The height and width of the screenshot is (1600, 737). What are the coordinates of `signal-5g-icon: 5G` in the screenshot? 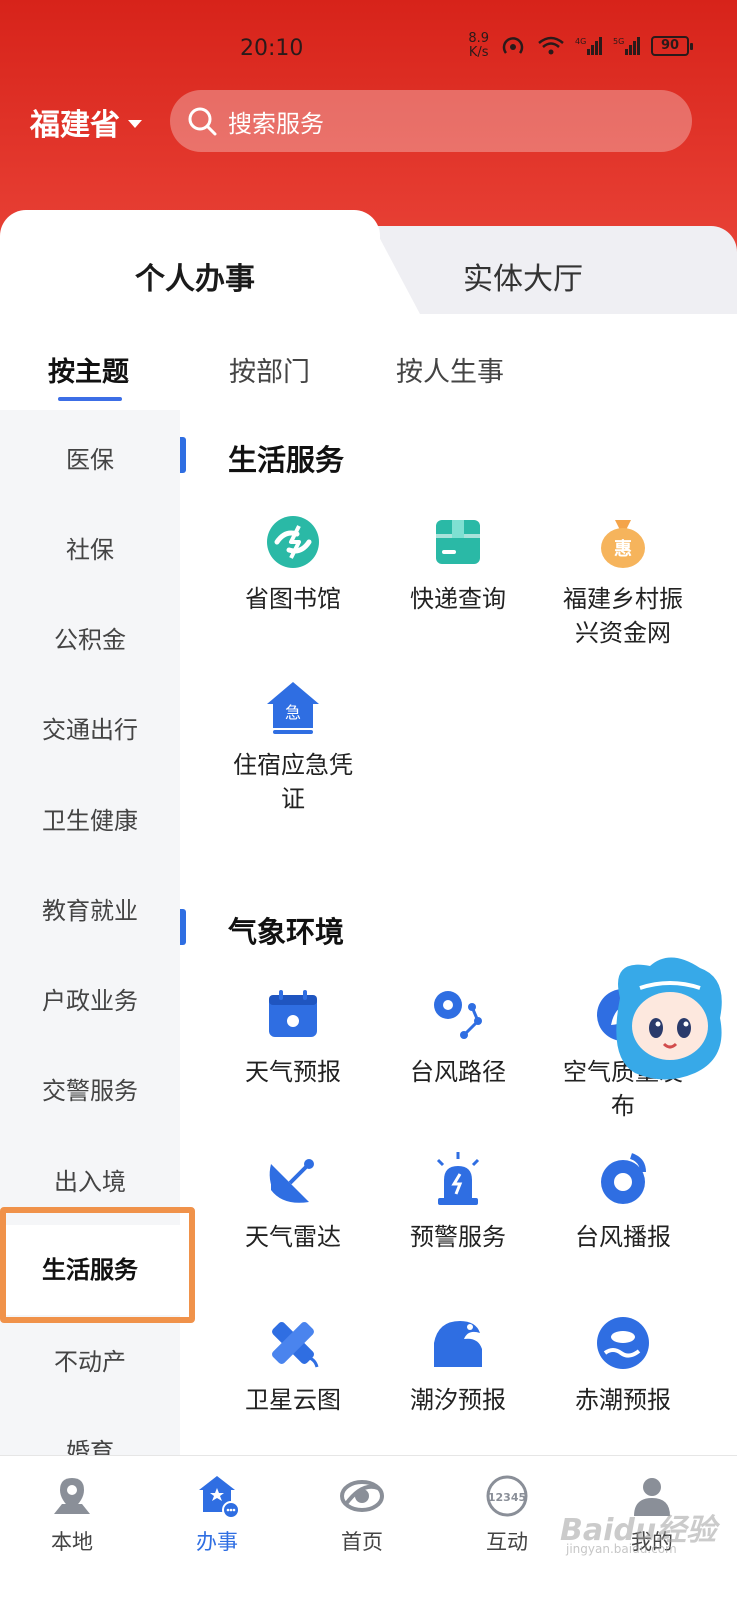 It's located at (626, 46).